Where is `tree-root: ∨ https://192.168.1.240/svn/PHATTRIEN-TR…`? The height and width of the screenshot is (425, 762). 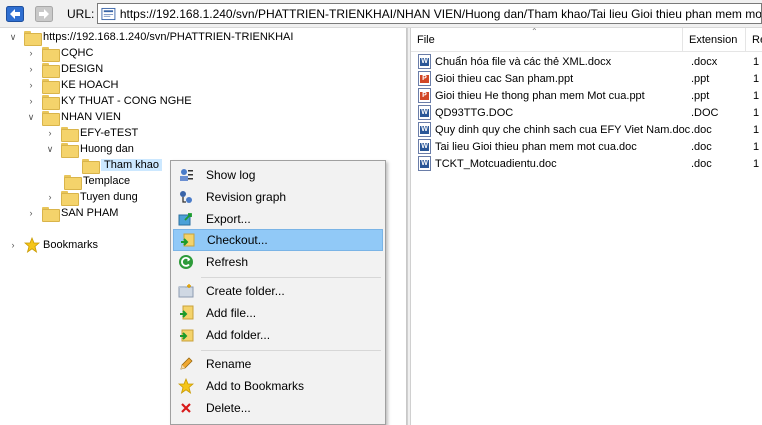 tree-root: ∨ https://192.168.1.240/svn/PHATTRIEN-TR… is located at coordinates (151, 37).